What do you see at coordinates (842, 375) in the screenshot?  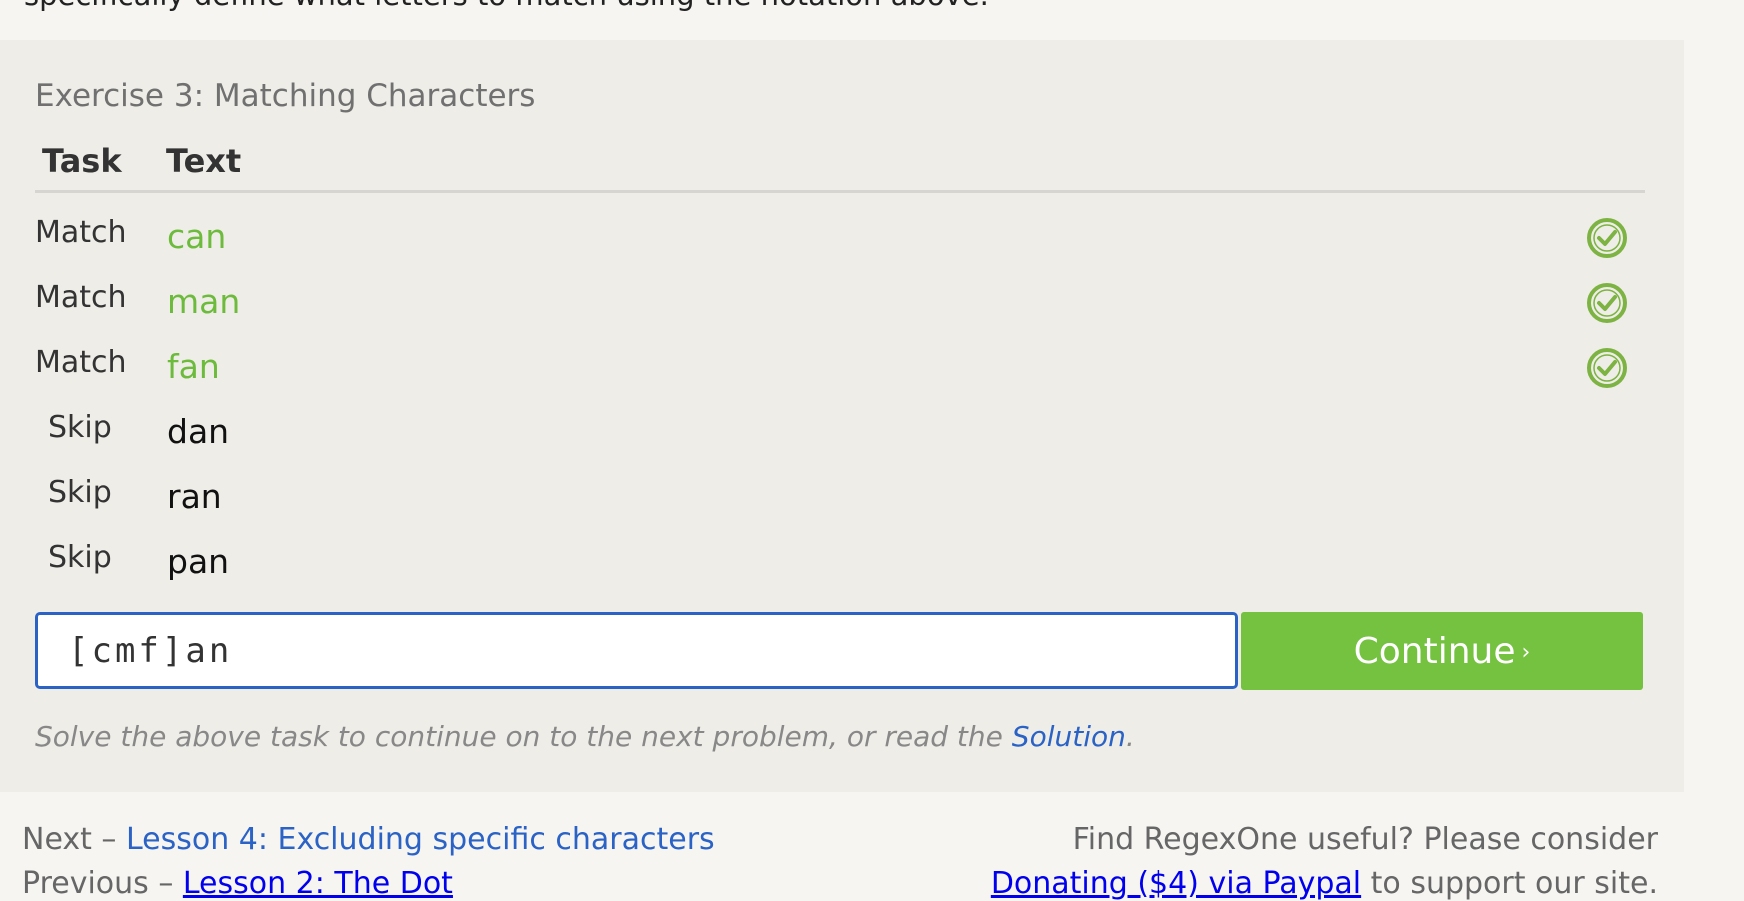 I see `task-row: Match fan` at bounding box center [842, 375].